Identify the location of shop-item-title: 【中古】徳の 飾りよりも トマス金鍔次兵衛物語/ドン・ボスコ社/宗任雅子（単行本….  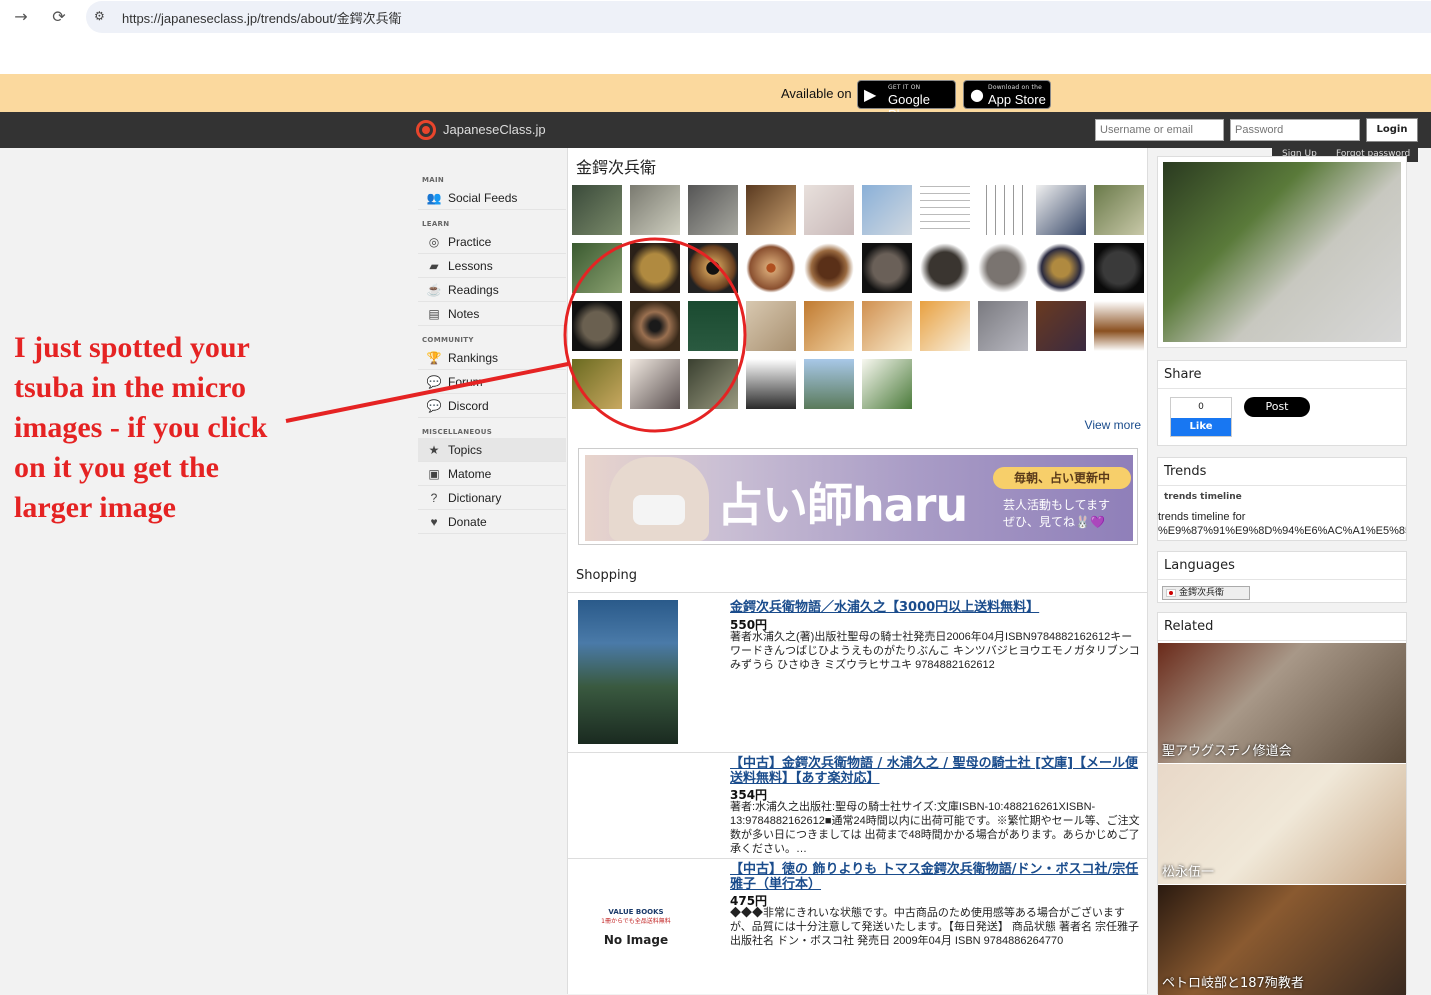
(935, 877).